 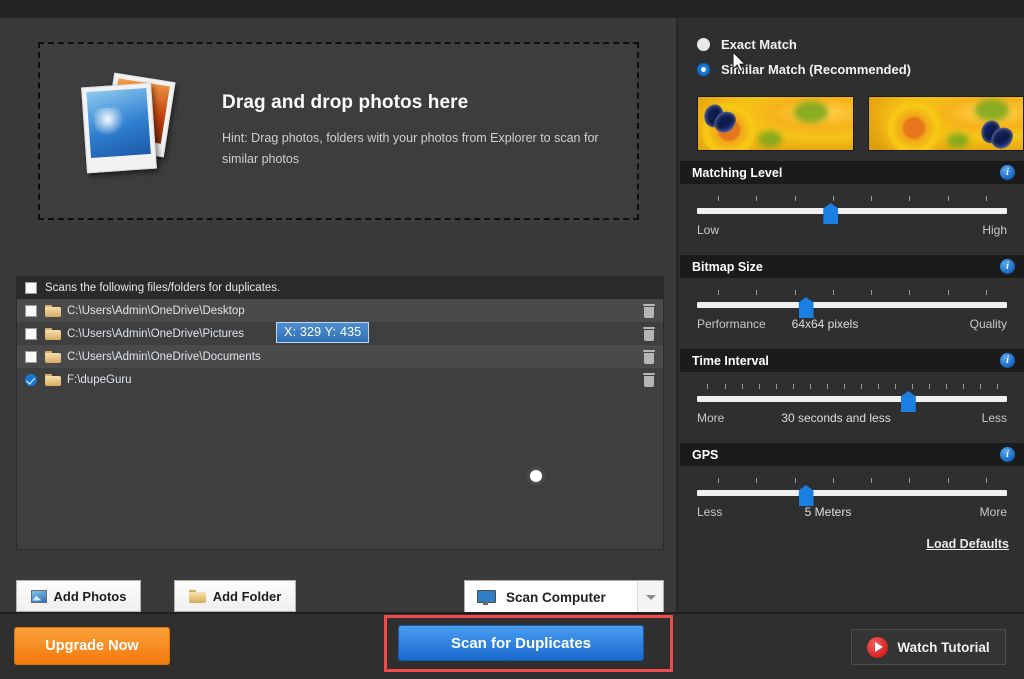 I want to click on slider-value-label: 64x64 pixels, so click(x=825, y=324).